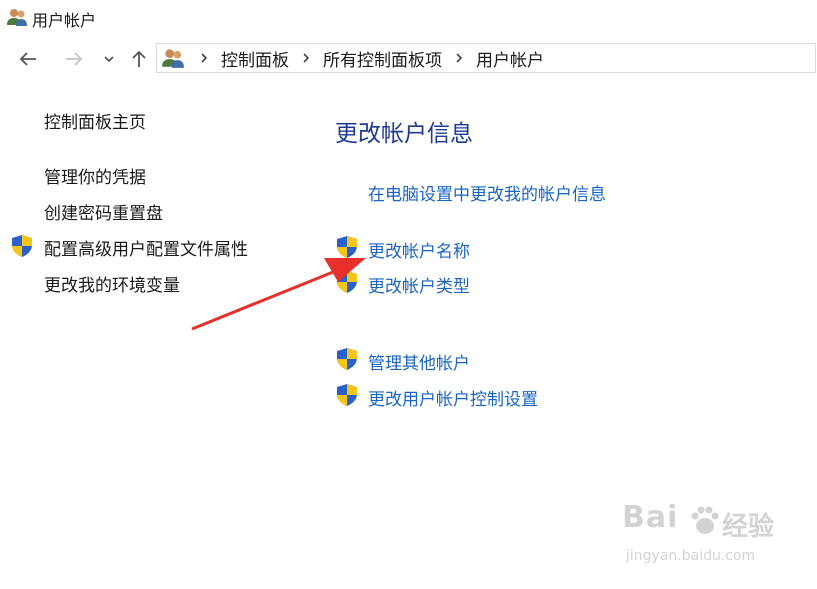 The height and width of the screenshot is (589, 817). I want to click on watermark-logo: Bai, so click(650, 517).